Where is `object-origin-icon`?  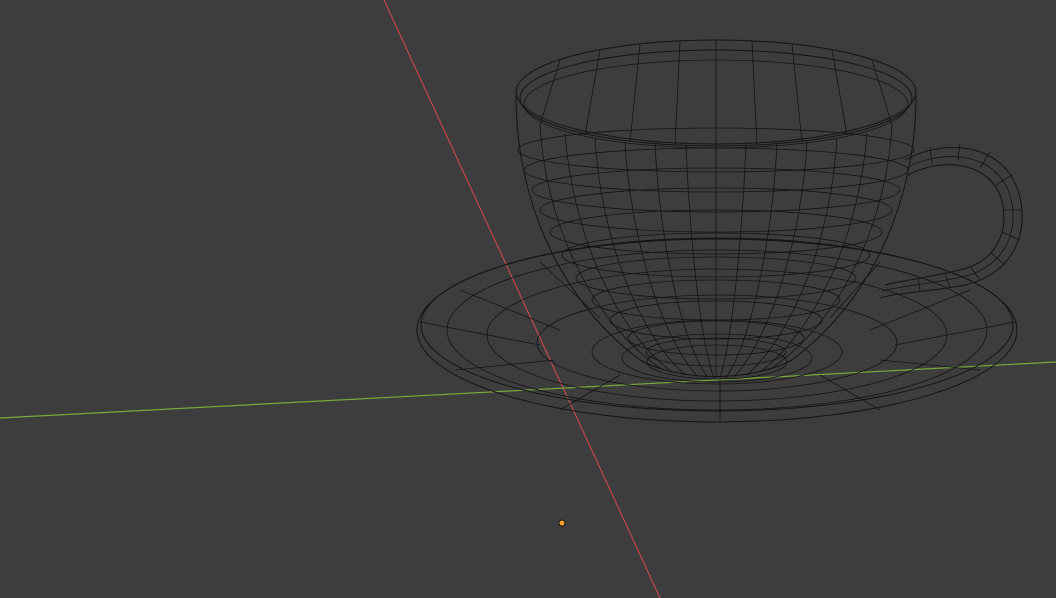 object-origin-icon is located at coordinates (562, 523).